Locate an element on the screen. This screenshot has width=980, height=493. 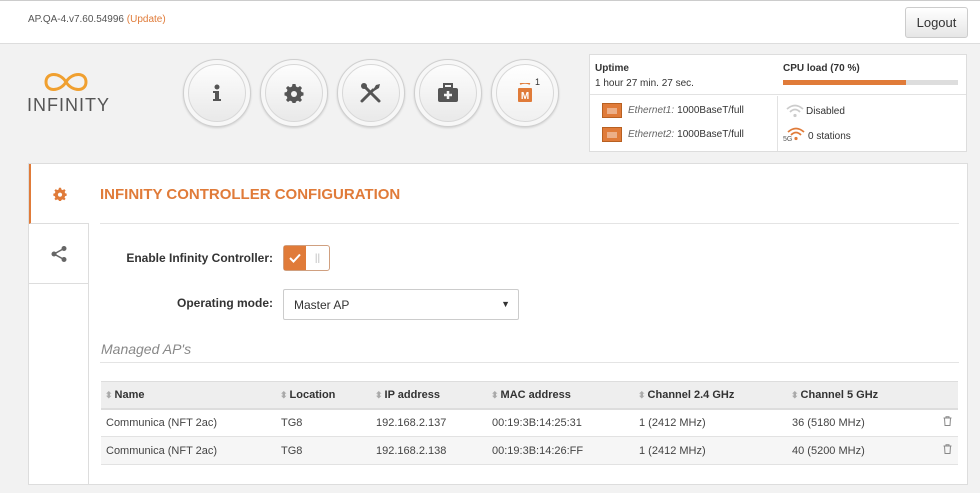
top-bar: AP.QA-4.v7.60.54996 (Update) Logout is located at coordinates (490, 22).